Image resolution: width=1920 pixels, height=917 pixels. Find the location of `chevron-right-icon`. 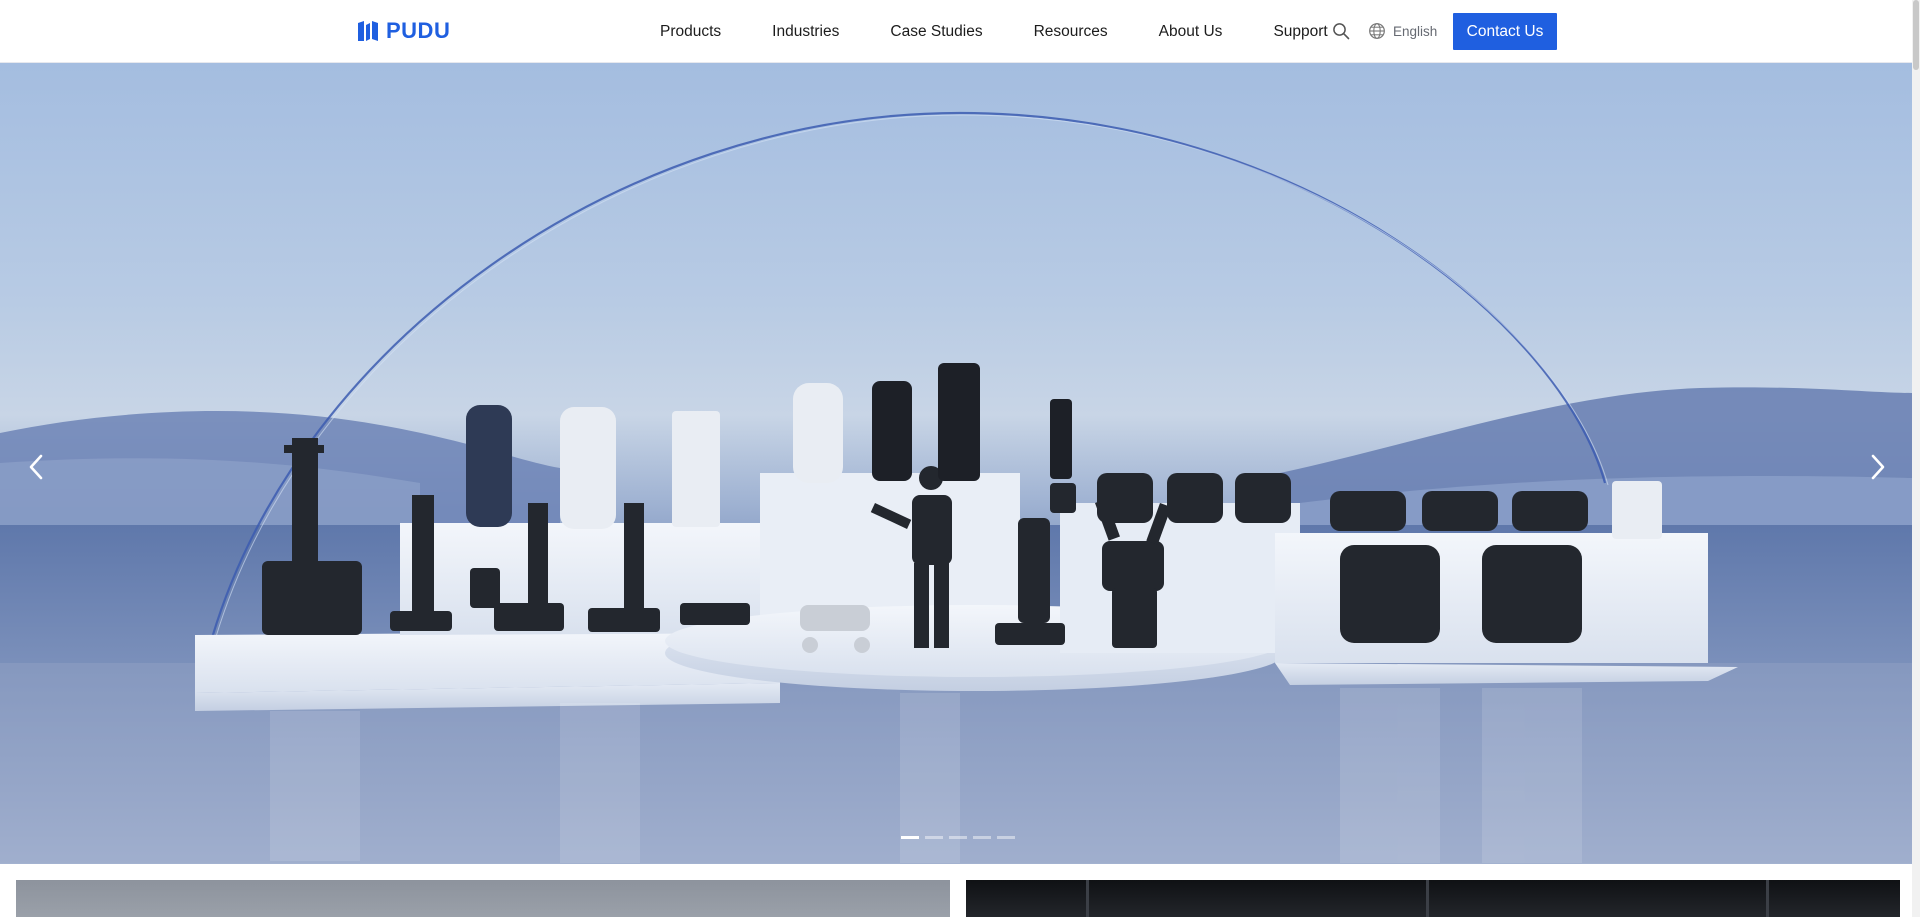

chevron-right-icon is located at coordinates (1878, 467).